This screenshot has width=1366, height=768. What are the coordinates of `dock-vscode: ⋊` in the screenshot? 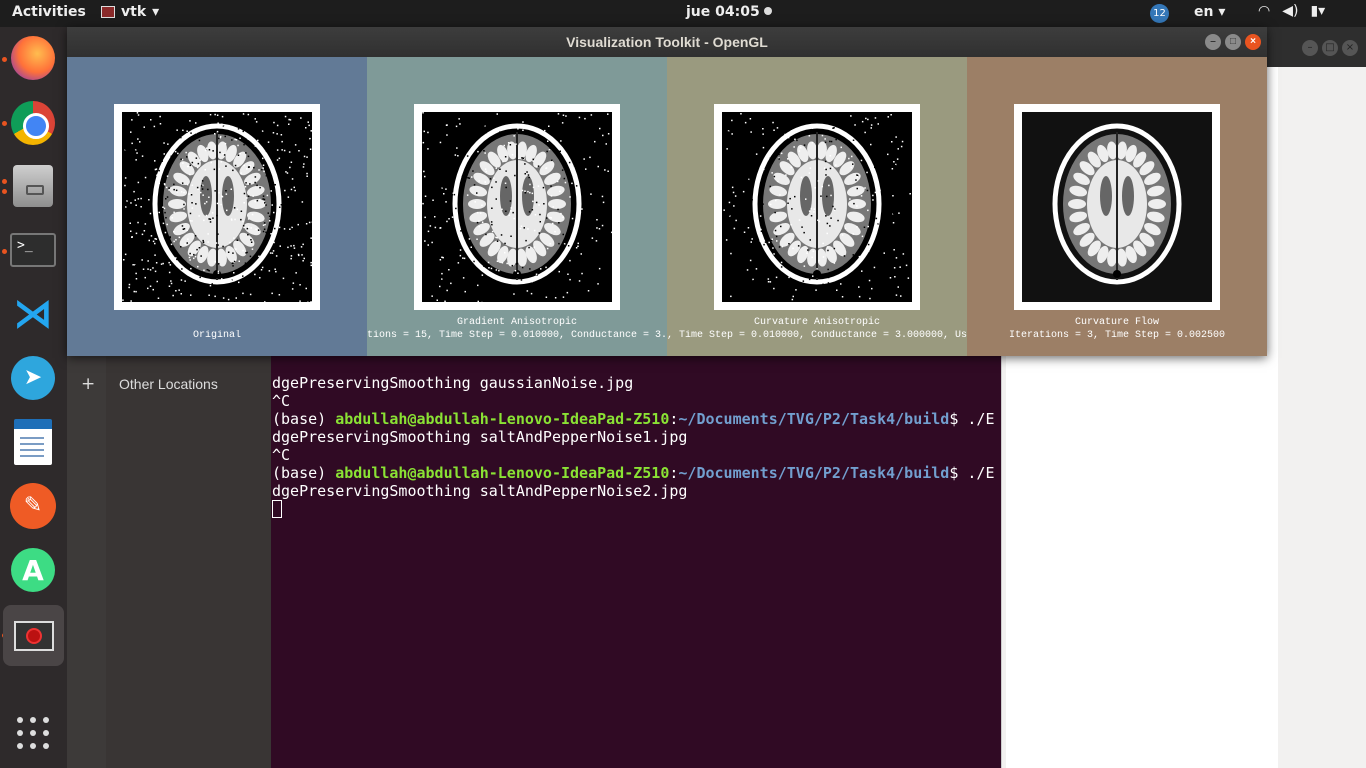 It's located at (33, 314).